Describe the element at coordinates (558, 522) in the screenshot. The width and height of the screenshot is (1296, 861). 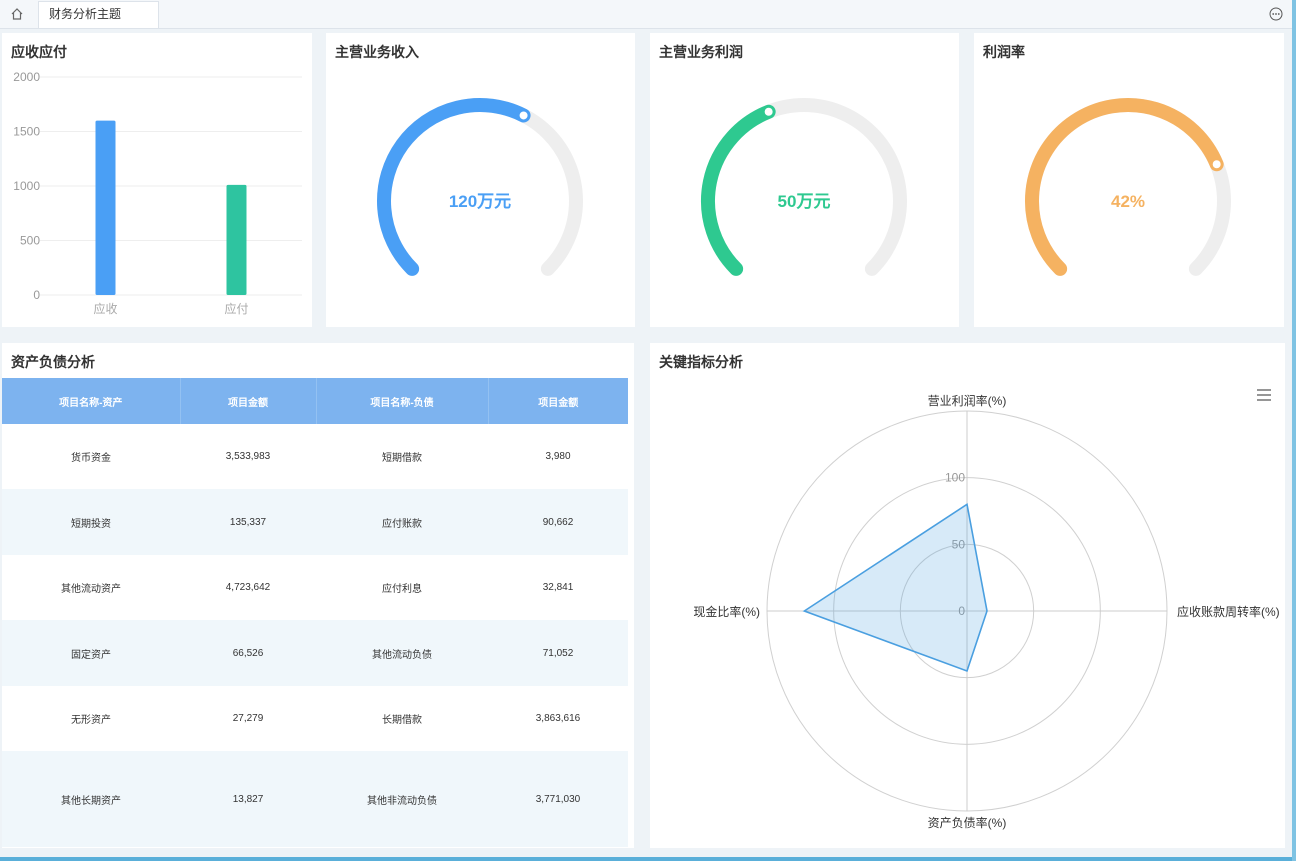
I see `table-cell: 90,662` at that location.